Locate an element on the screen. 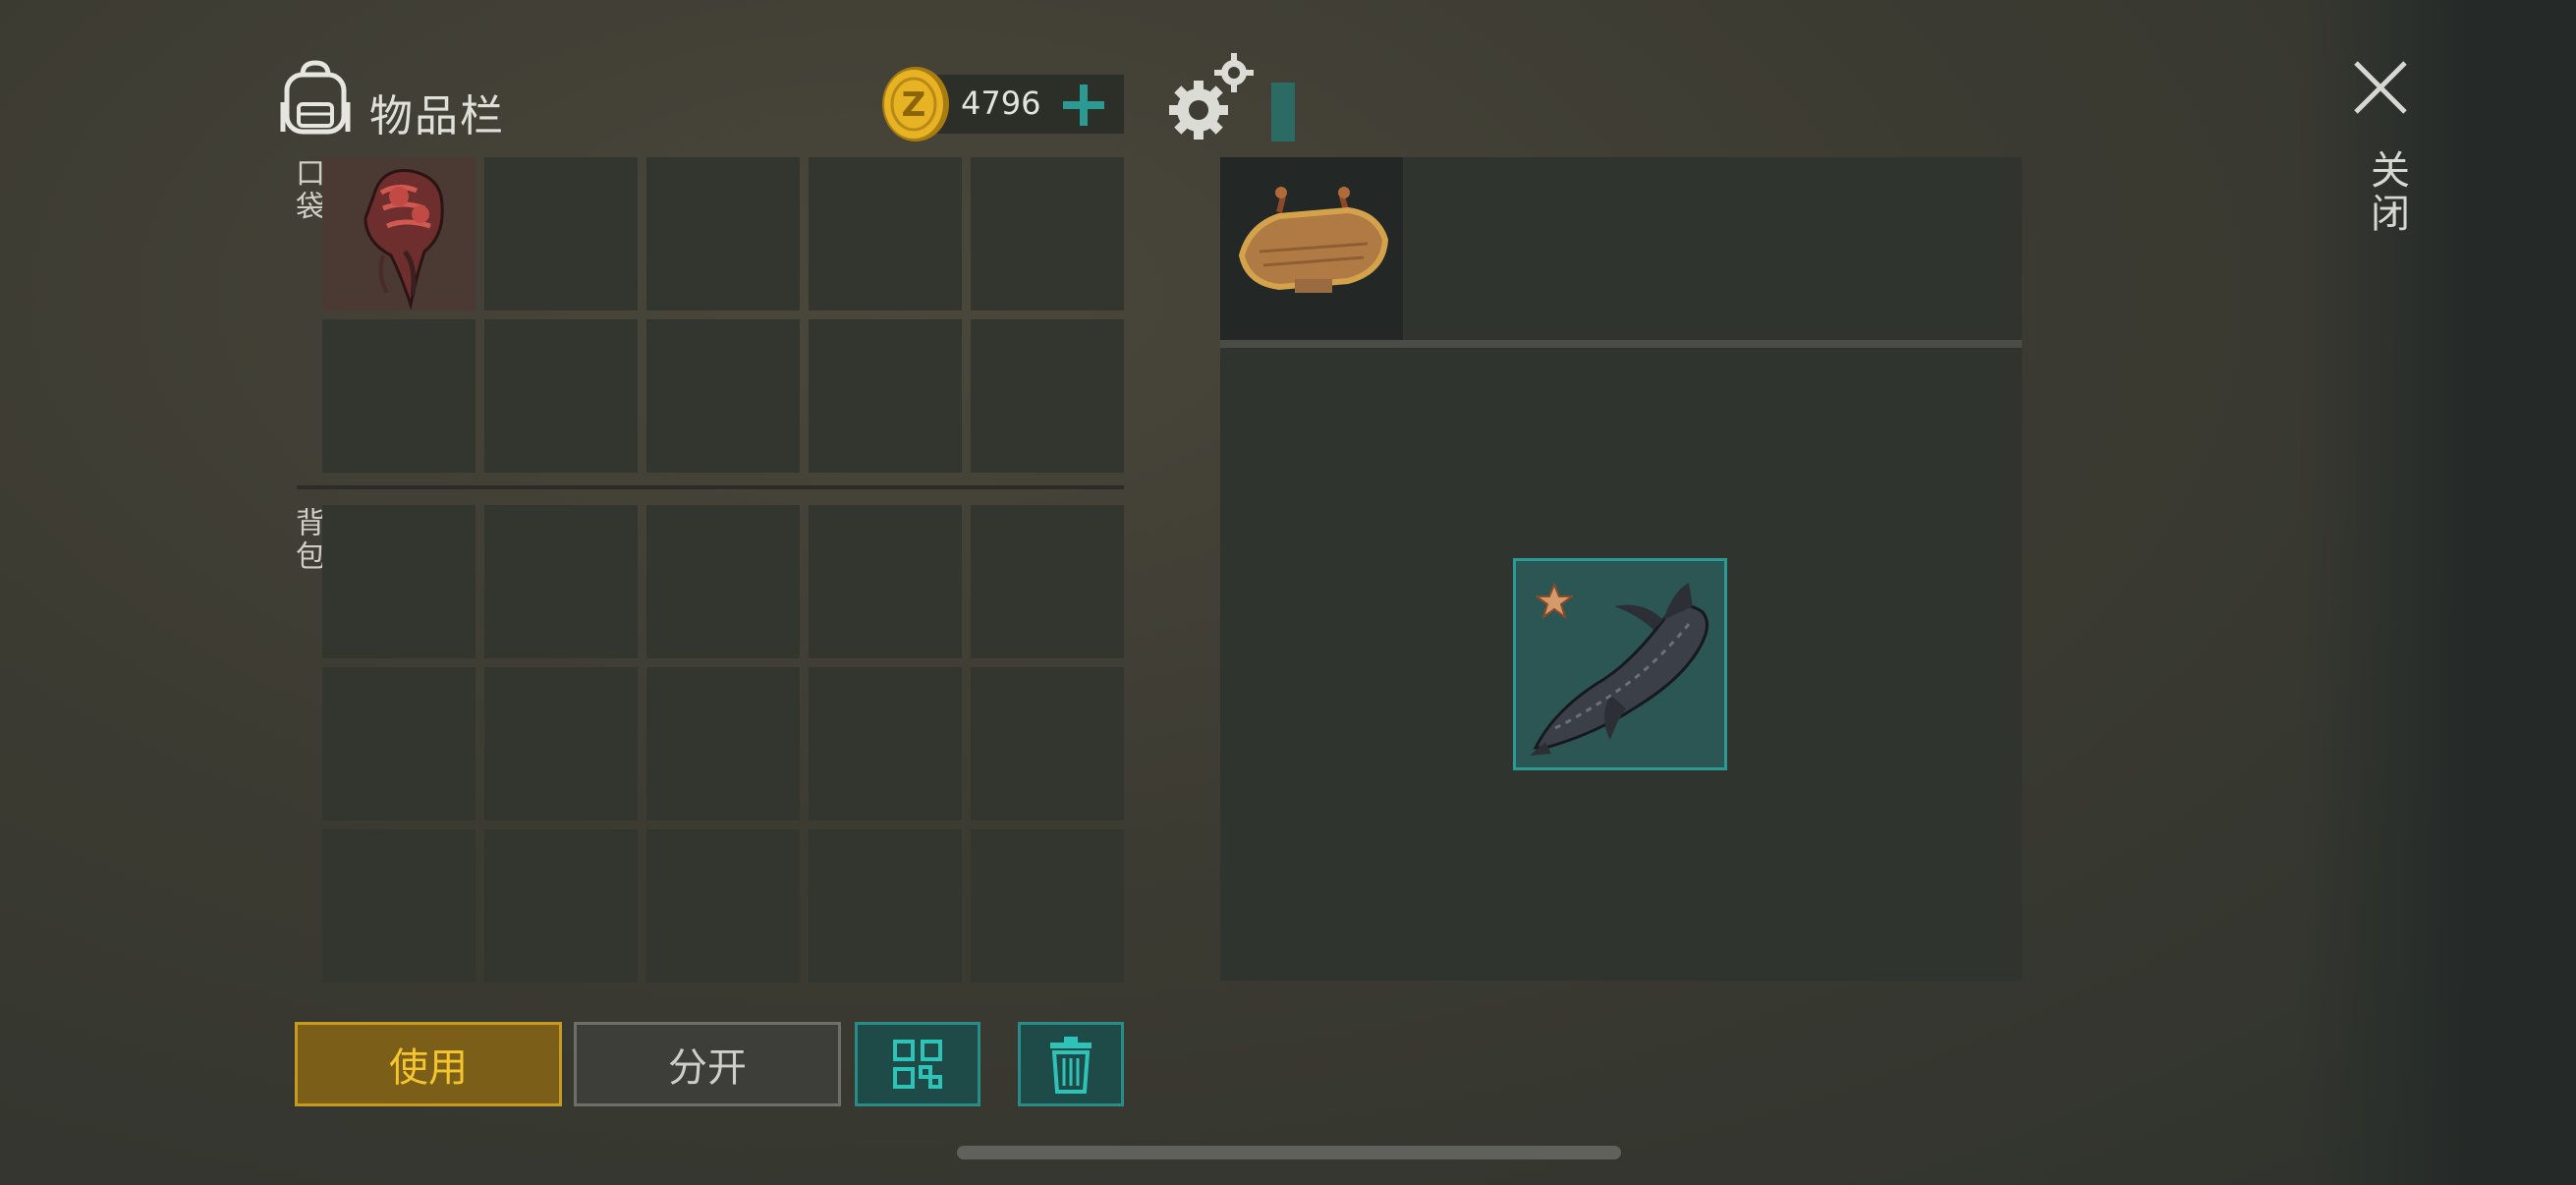 The image size is (2576, 1185). backpack-icon is located at coordinates (315, 99).